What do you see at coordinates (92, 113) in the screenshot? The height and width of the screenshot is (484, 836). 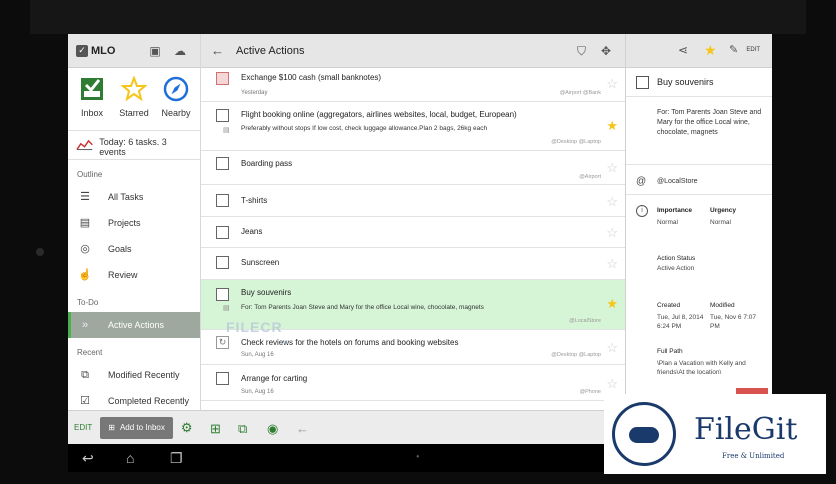 I see `quick-inbox-label: Inbox` at bounding box center [92, 113].